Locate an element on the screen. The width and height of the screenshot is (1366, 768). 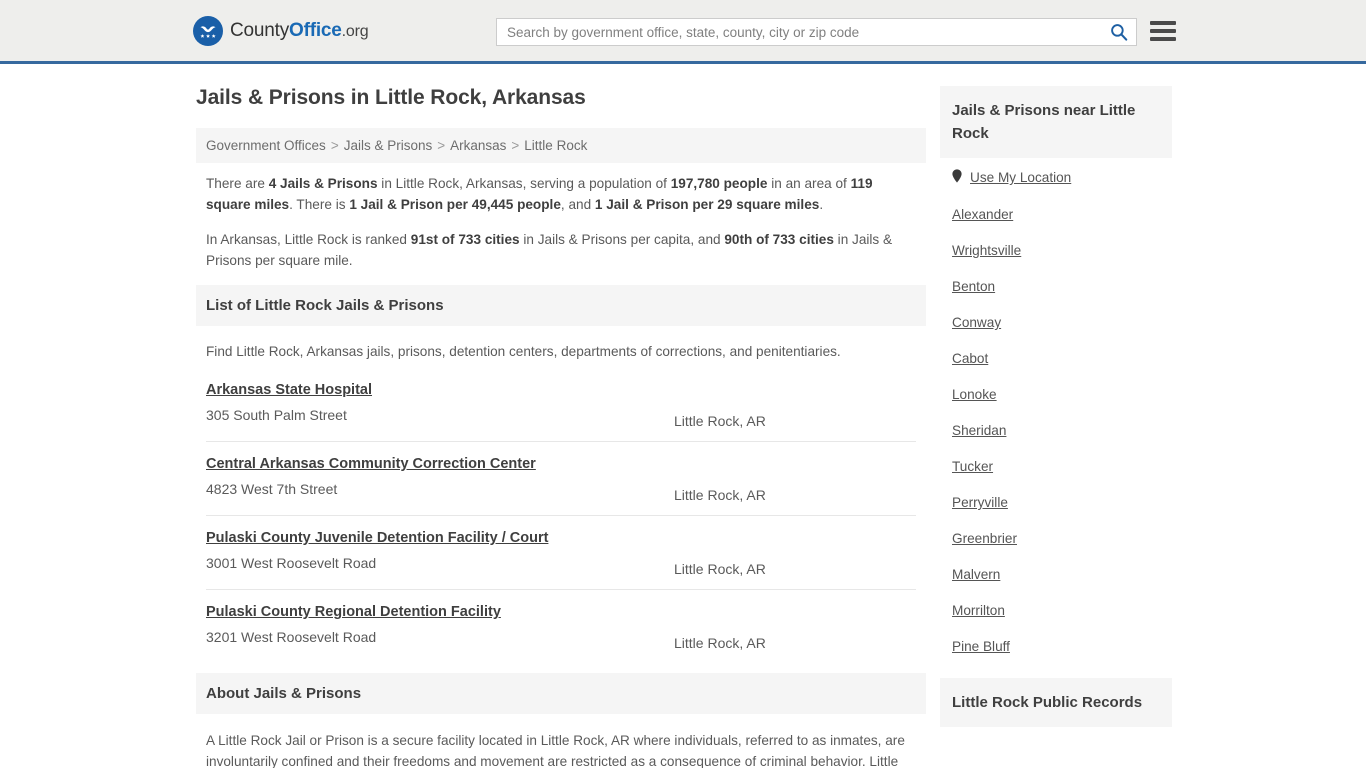
breadcrumb-item-jails-prisons: Jails & Prisons is located at coordinates (388, 145).